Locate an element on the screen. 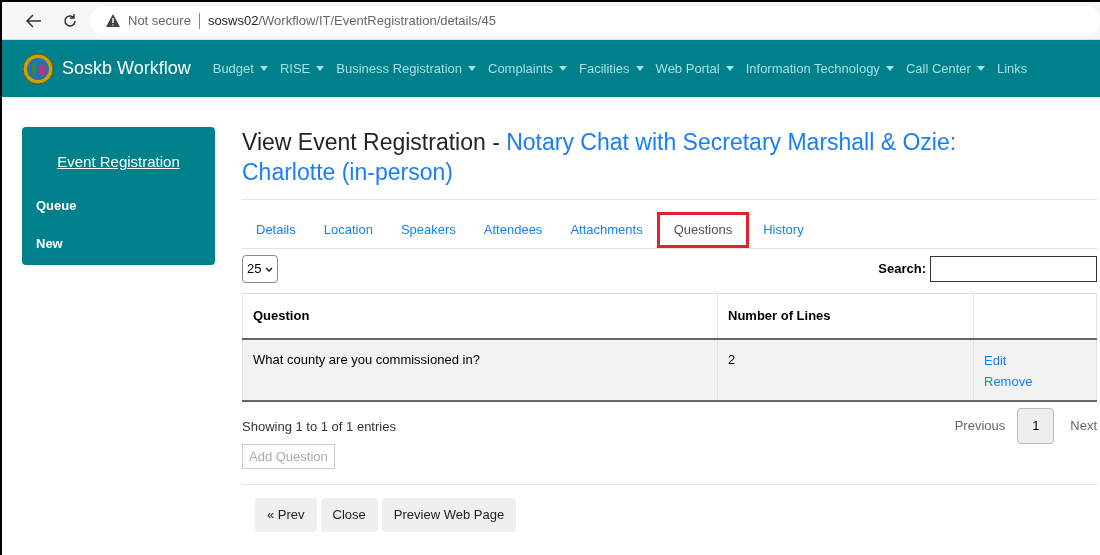 The height and width of the screenshot is (555, 1100). nav-menu-item: Budget is located at coordinates (240, 68).